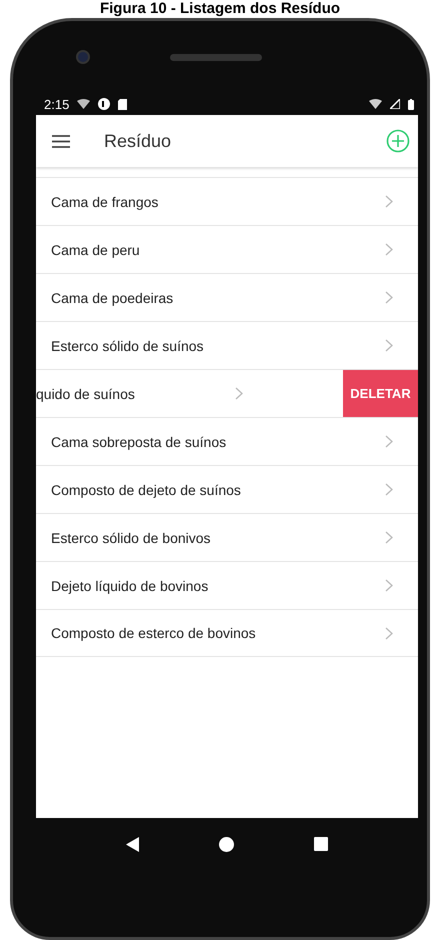 Image resolution: width=440 pixels, height=940 pixels. What do you see at coordinates (123, 104) in the screenshot?
I see `sd-card-icon` at bounding box center [123, 104].